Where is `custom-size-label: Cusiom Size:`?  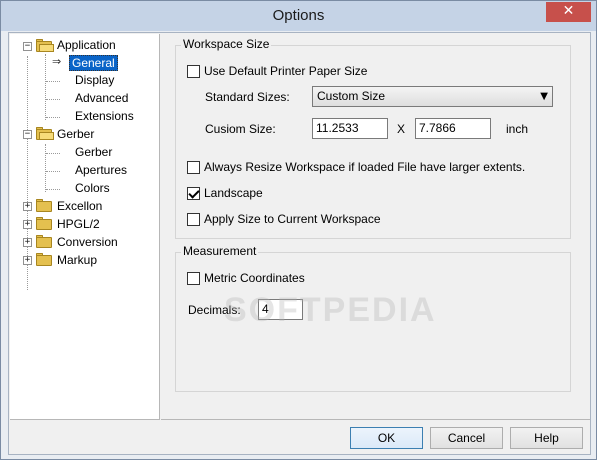 custom-size-label: Cusiom Size: is located at coordinates (240, 129).